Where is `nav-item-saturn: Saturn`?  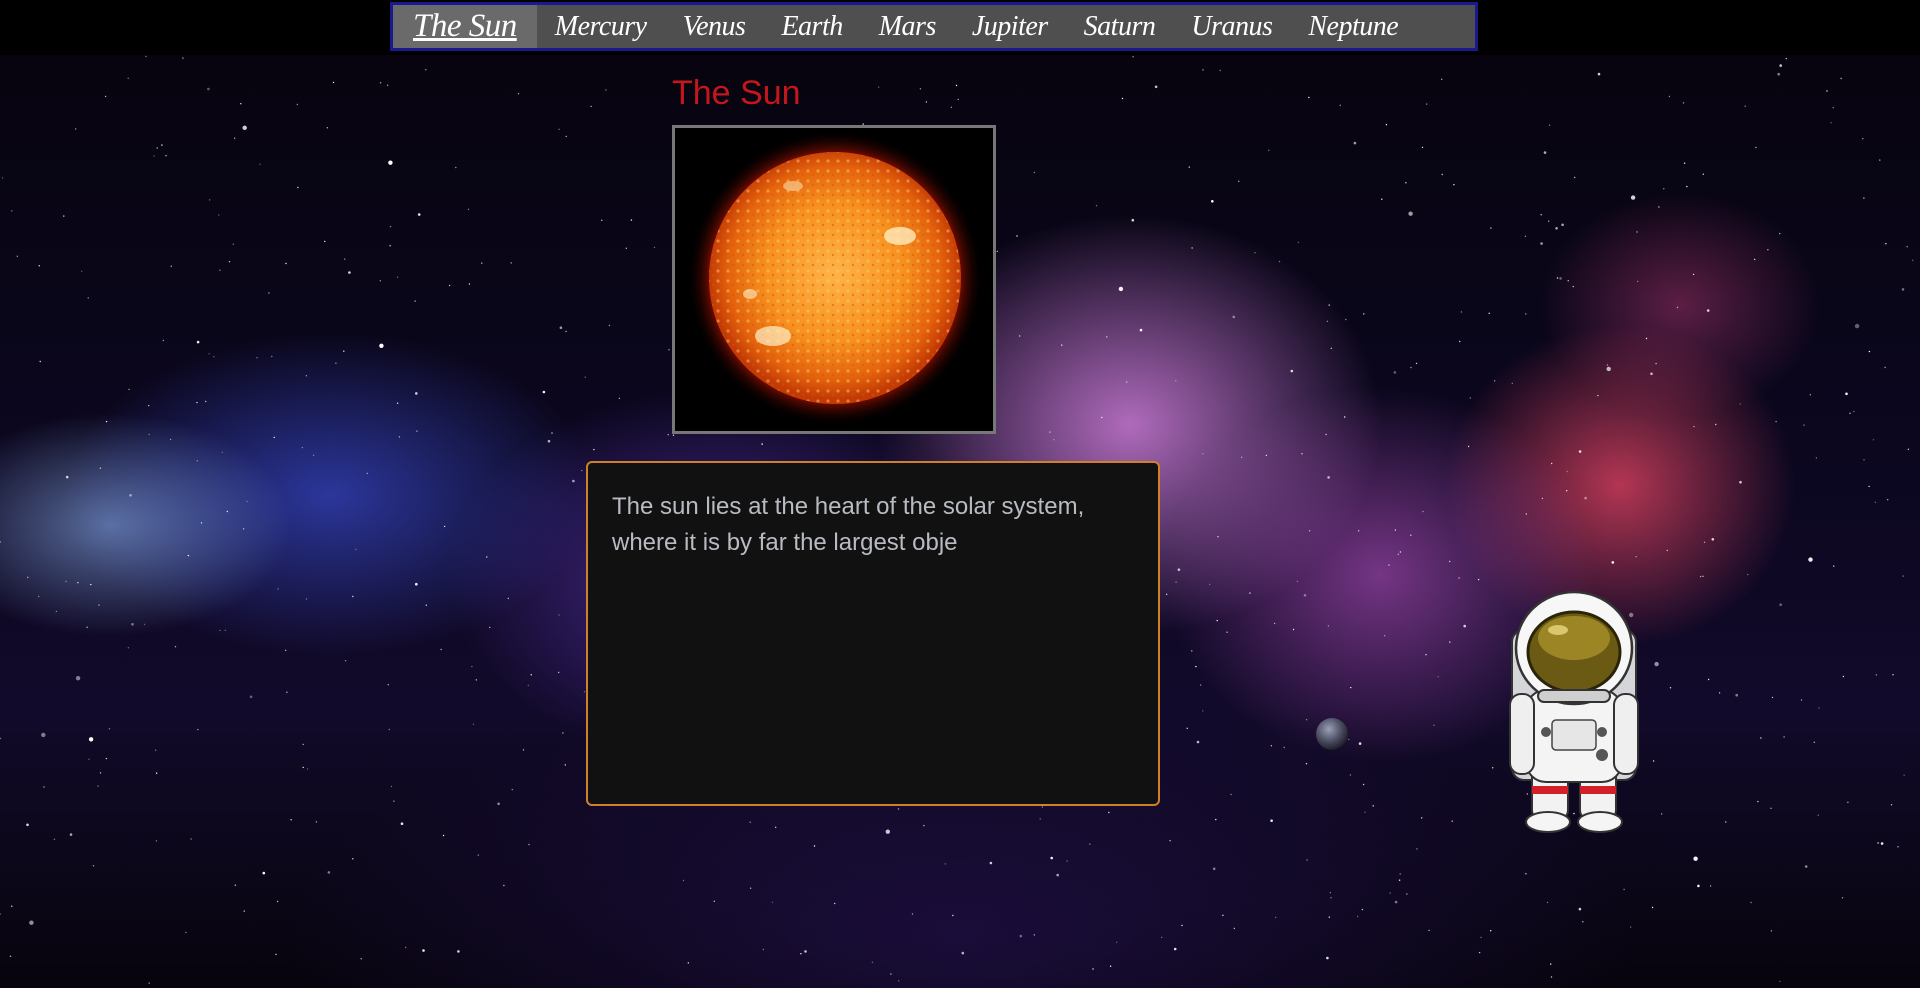 nav-item-saturn: Saturn is located at coordinates (1120, 26).